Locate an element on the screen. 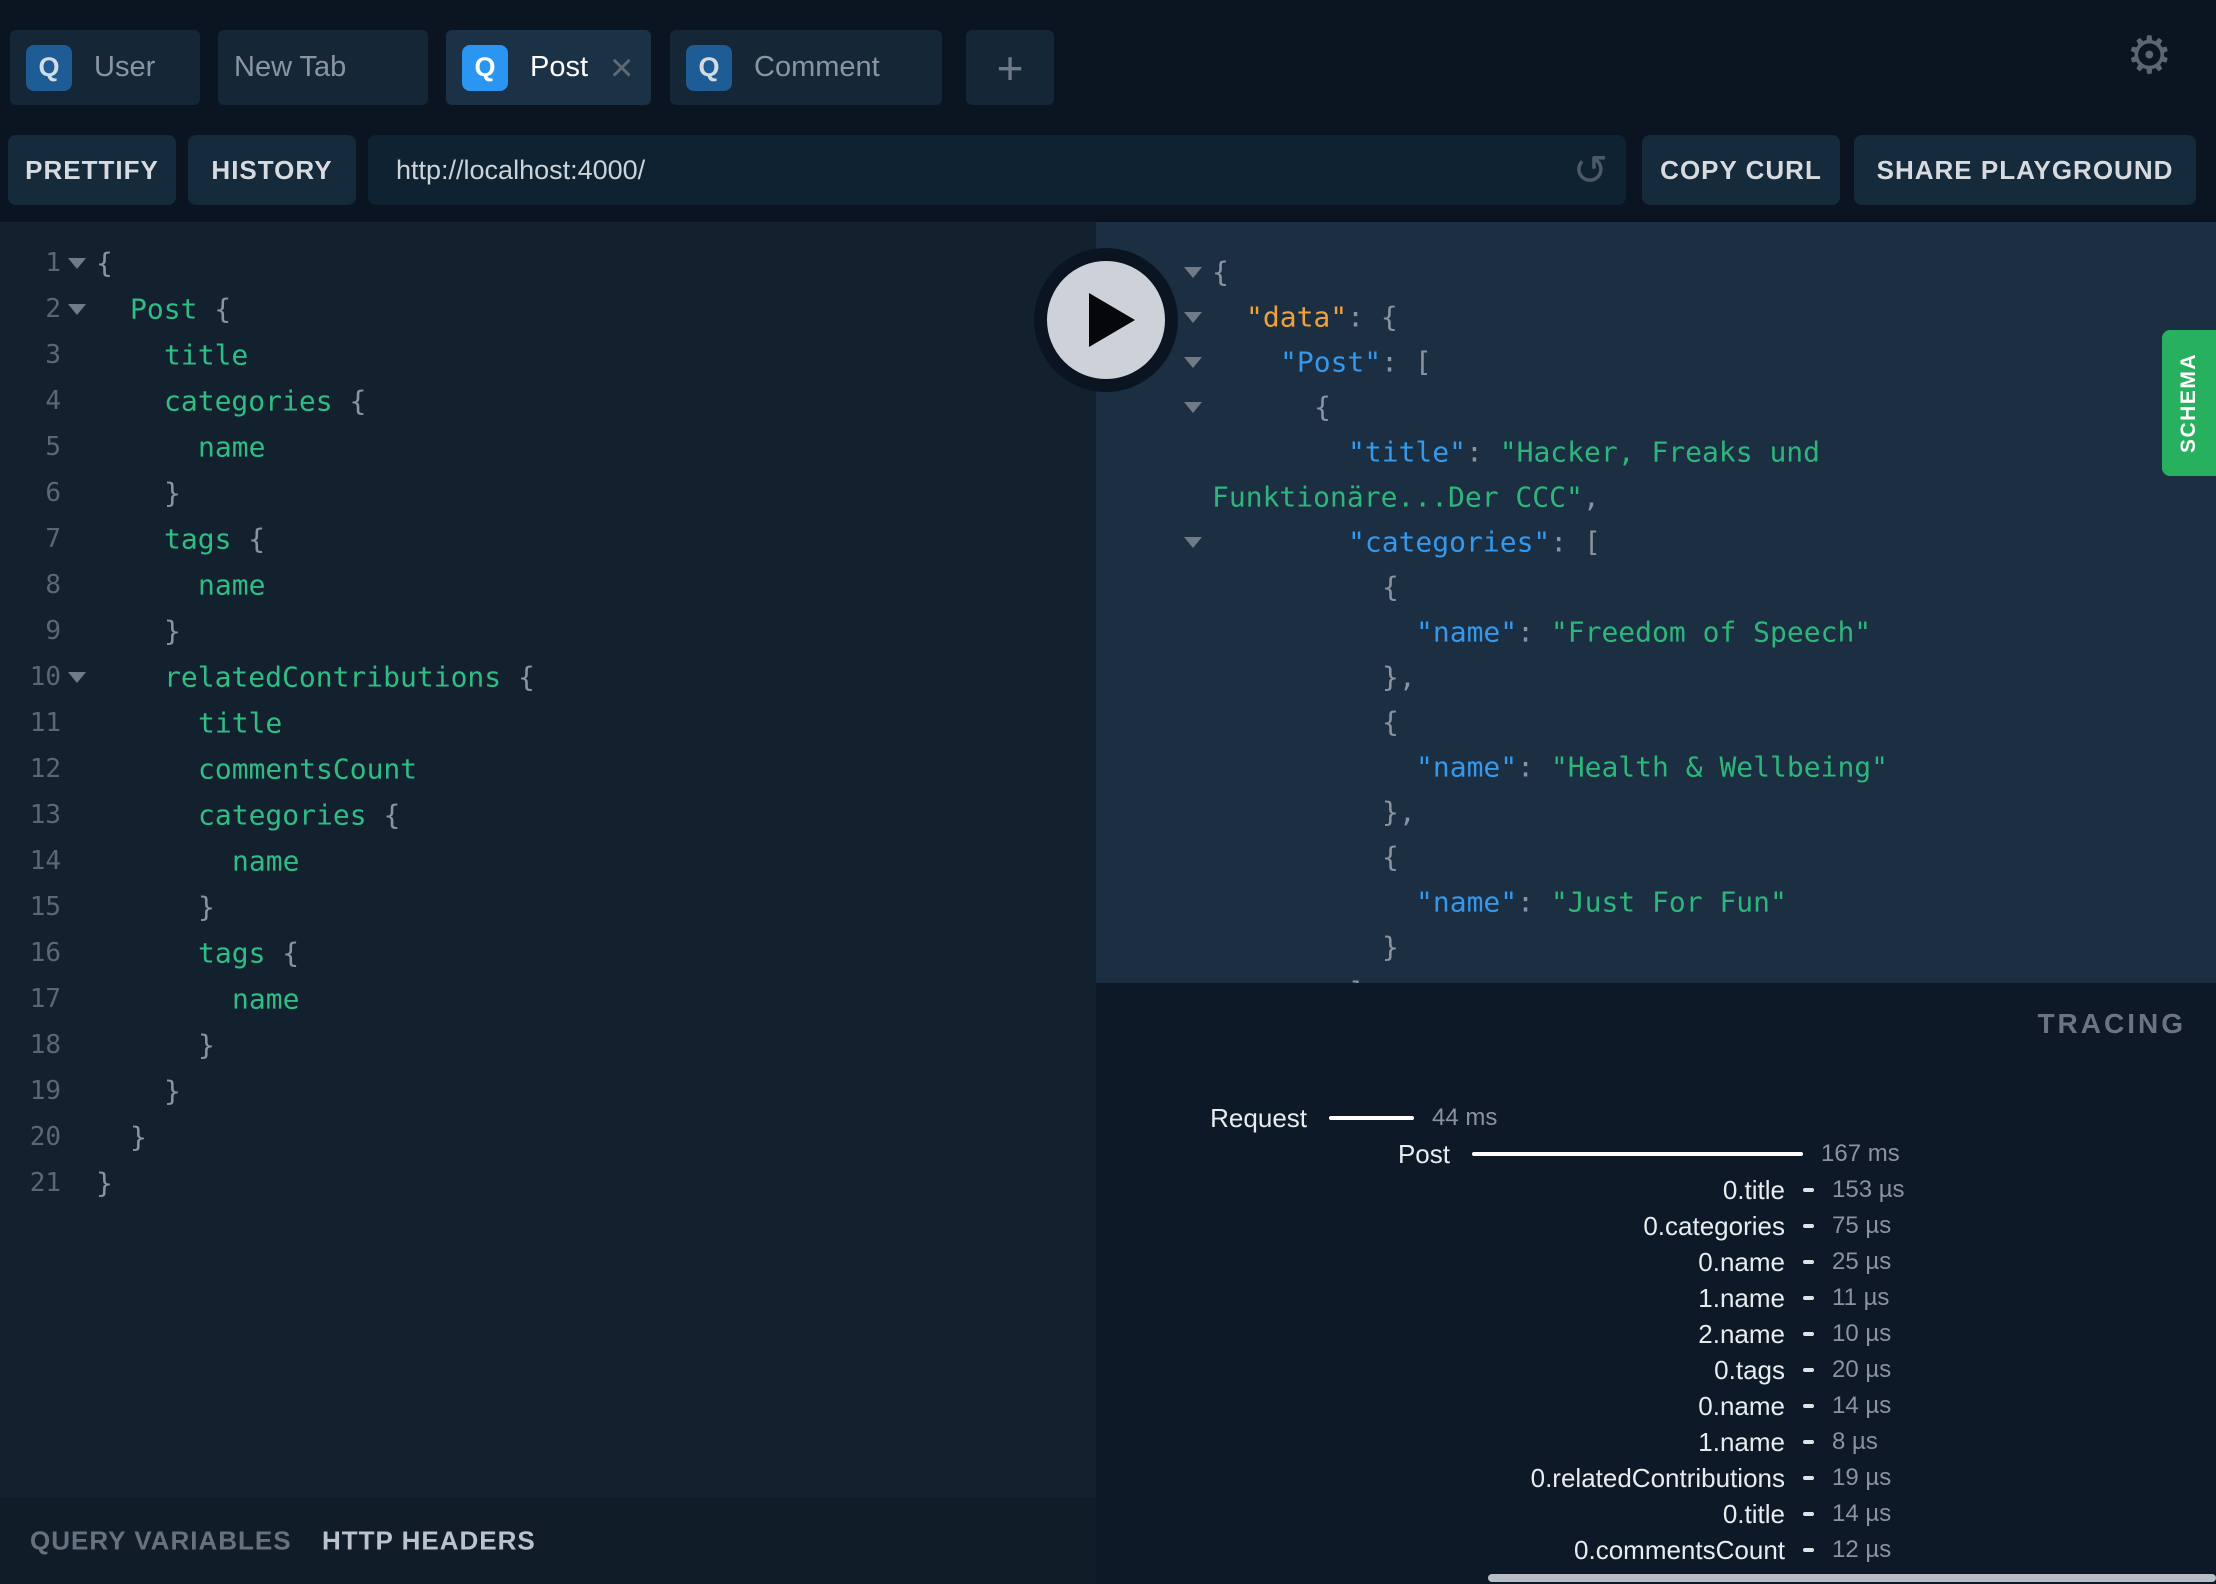  code-line: "name": "Freedom of Speech" is located at coordinates (1644, 631).